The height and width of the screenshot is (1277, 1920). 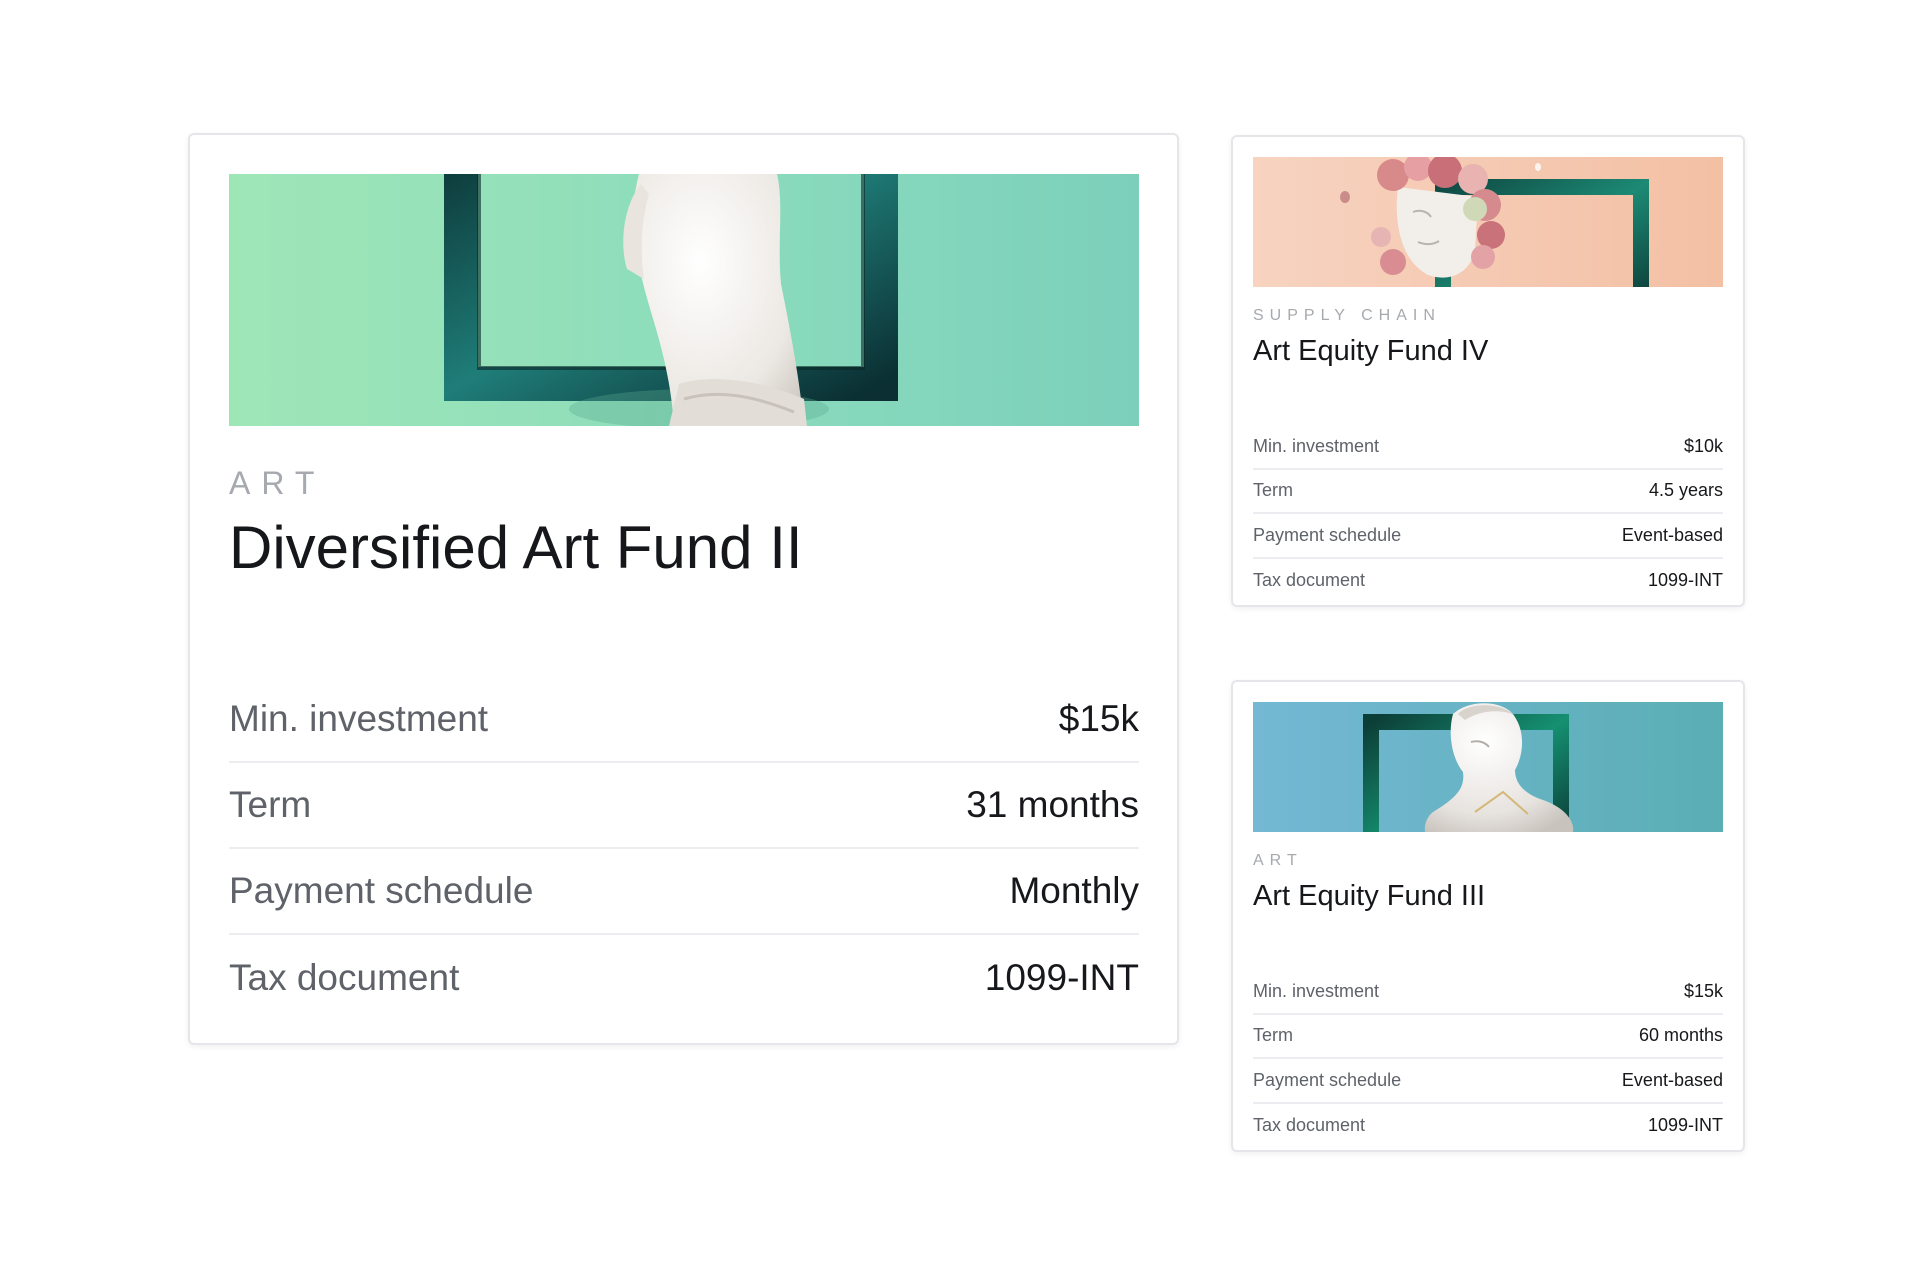 What do you see at coordinates (1369, 896) in the screenshot?
I see `fund-title: Art Equity Fund III` at bounding box center [1369, 896].